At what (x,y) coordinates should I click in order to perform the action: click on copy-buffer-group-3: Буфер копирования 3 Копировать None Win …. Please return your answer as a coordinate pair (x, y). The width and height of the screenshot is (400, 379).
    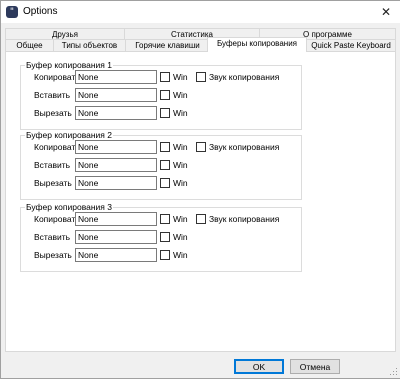
    Looking at the image, I should click on (161, 237).